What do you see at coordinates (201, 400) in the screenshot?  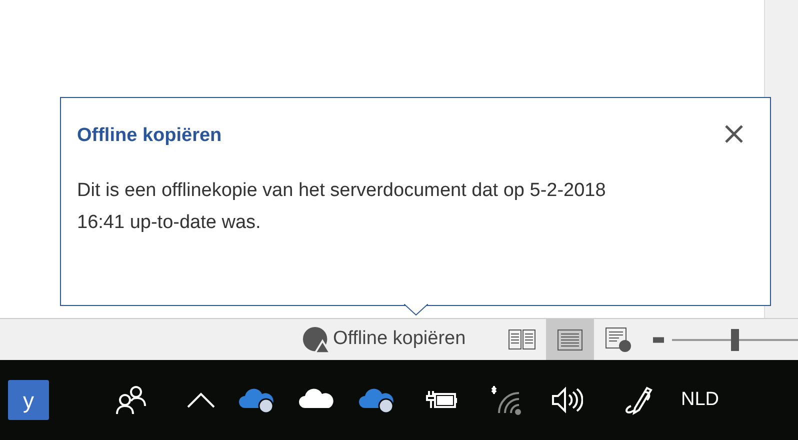 I see `chevron-up-icon` at bounding box center [201, 400].